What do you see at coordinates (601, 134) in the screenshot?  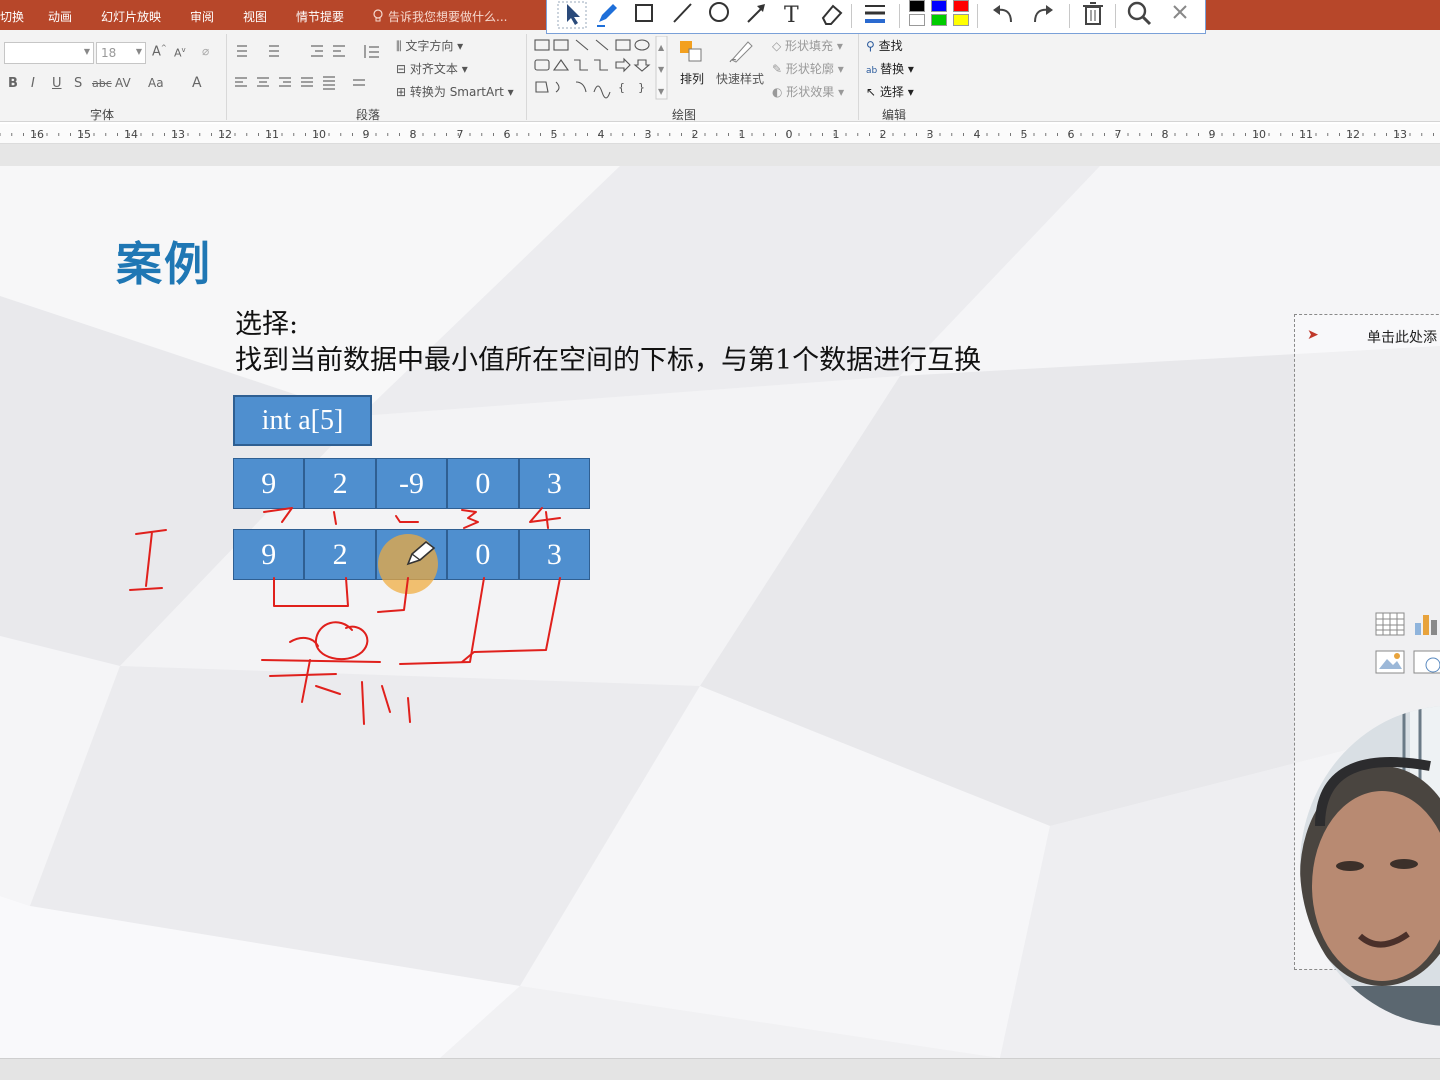 I see `ruler-label: 4` at bounding box center [601, 134].